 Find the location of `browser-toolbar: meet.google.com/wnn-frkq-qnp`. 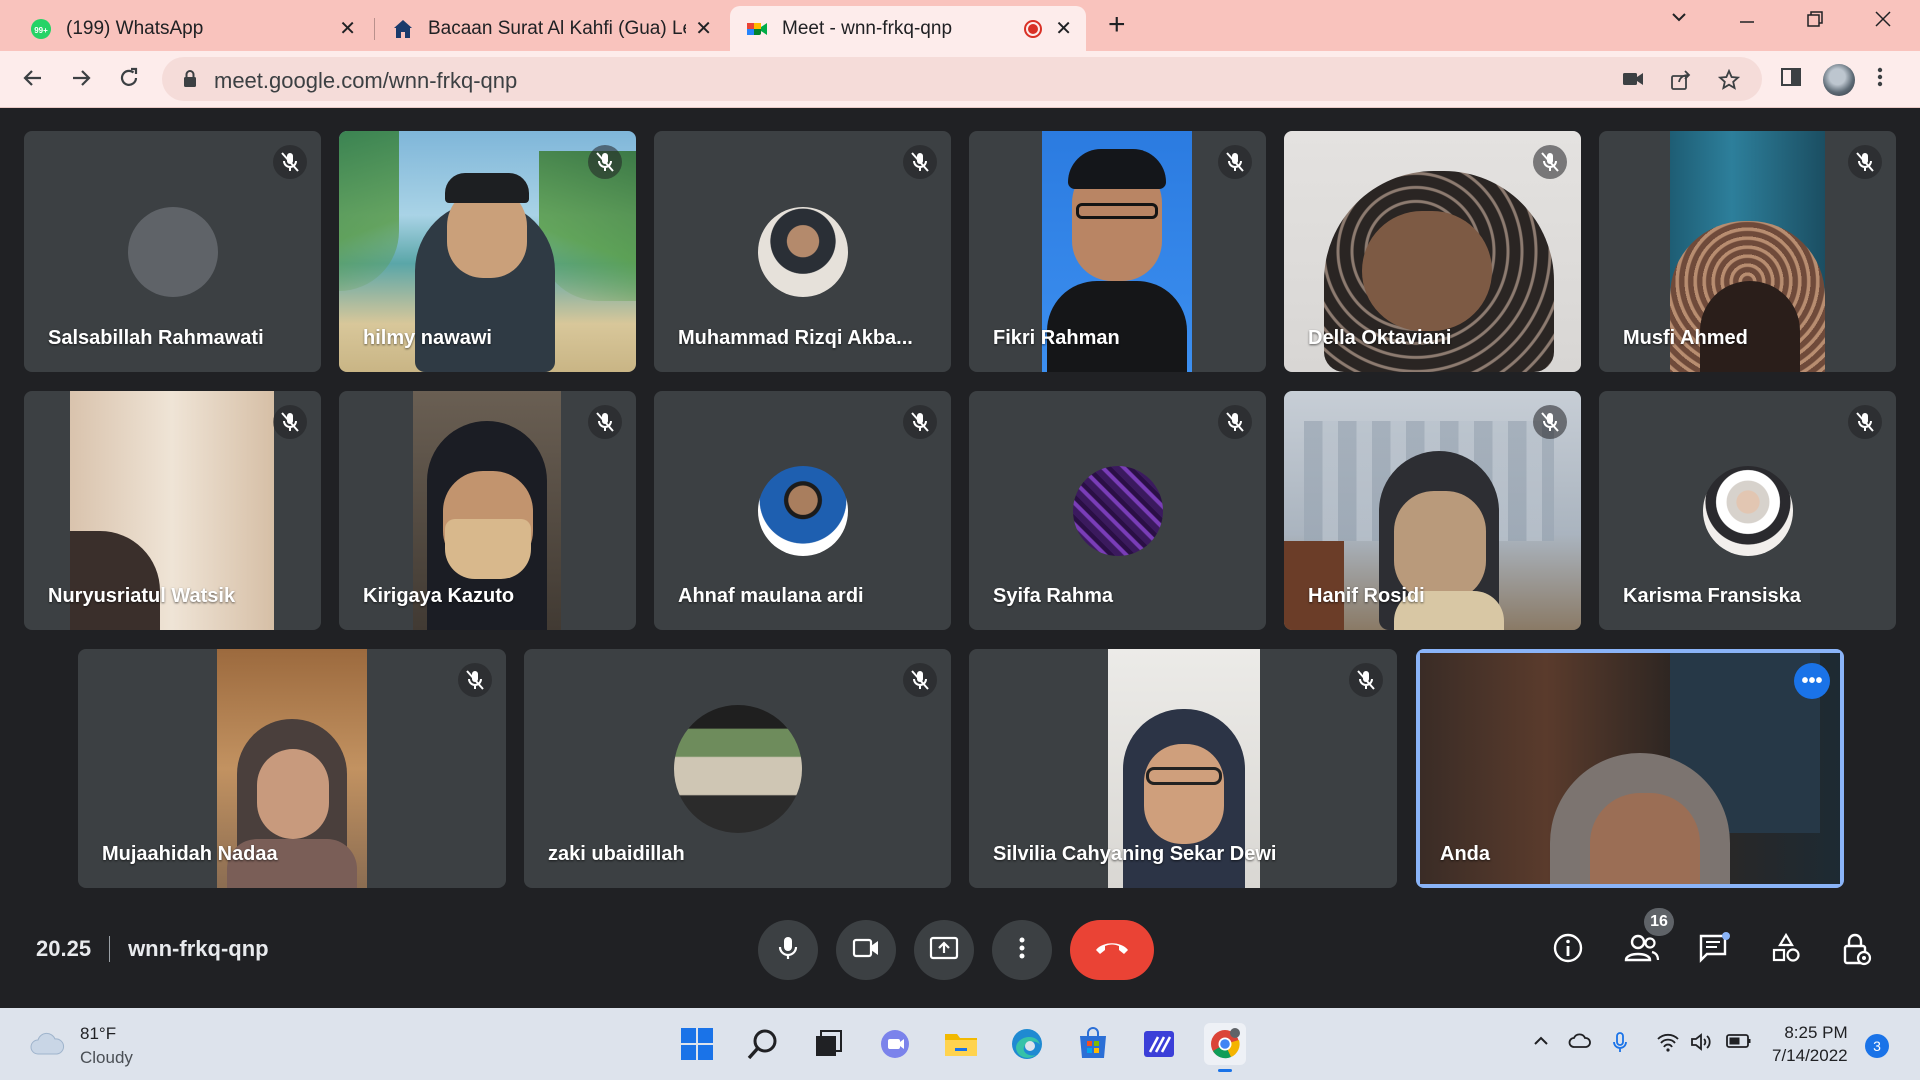

browser-toolbar: meet.google.com/wnn-frkq-qnp is located at coordinates (960, 79).